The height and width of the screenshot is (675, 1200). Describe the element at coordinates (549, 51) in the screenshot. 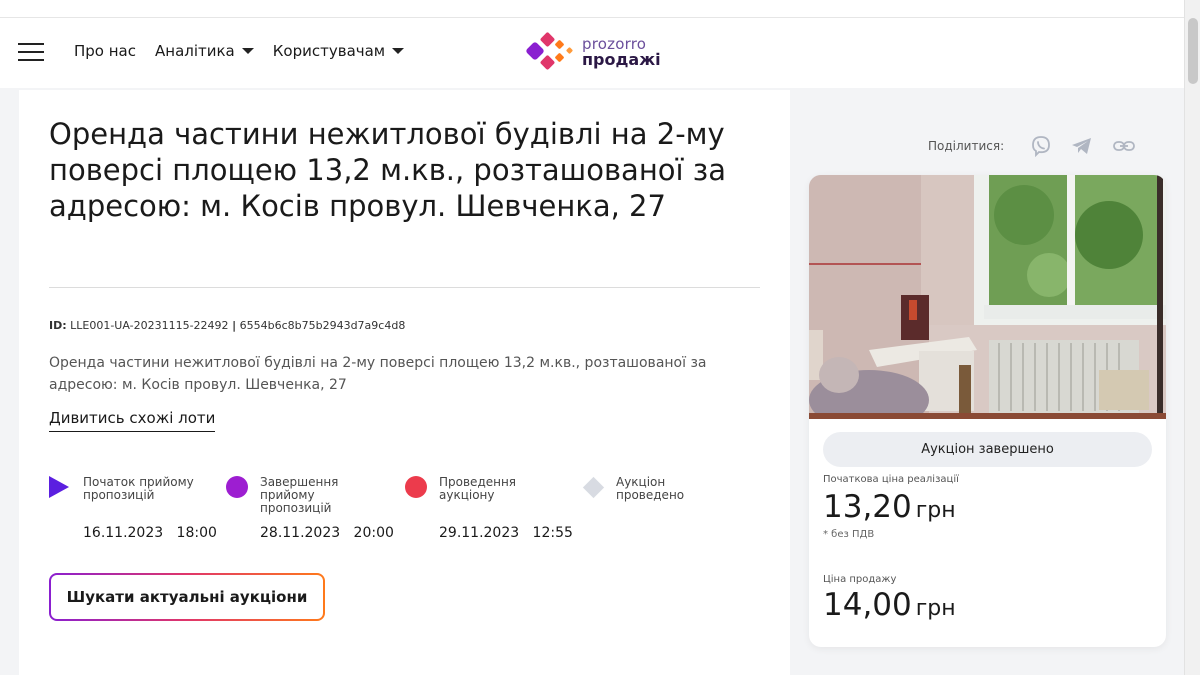

I see `prozorro-logo-icon` at that location.